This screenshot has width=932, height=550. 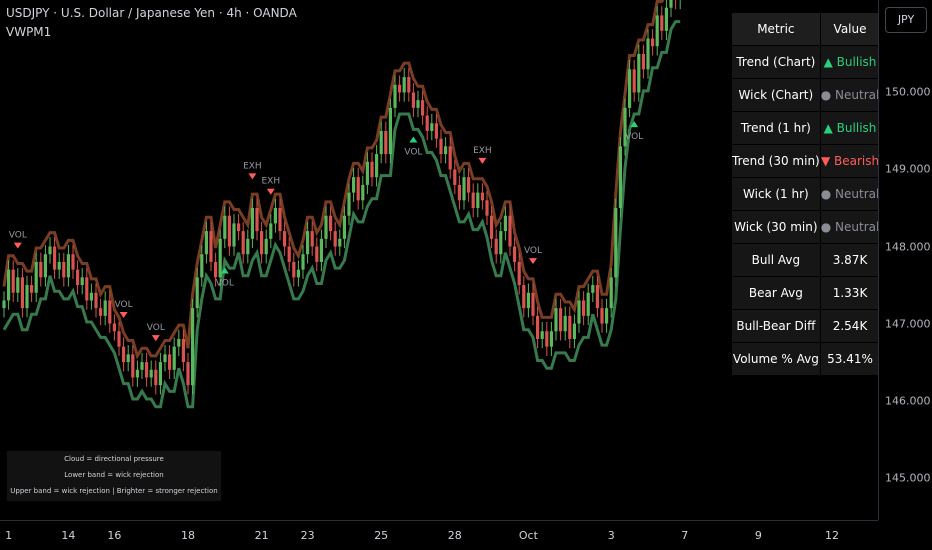 I want to click on metric-name: Wick (1 hr), so click(x=776, y=194).